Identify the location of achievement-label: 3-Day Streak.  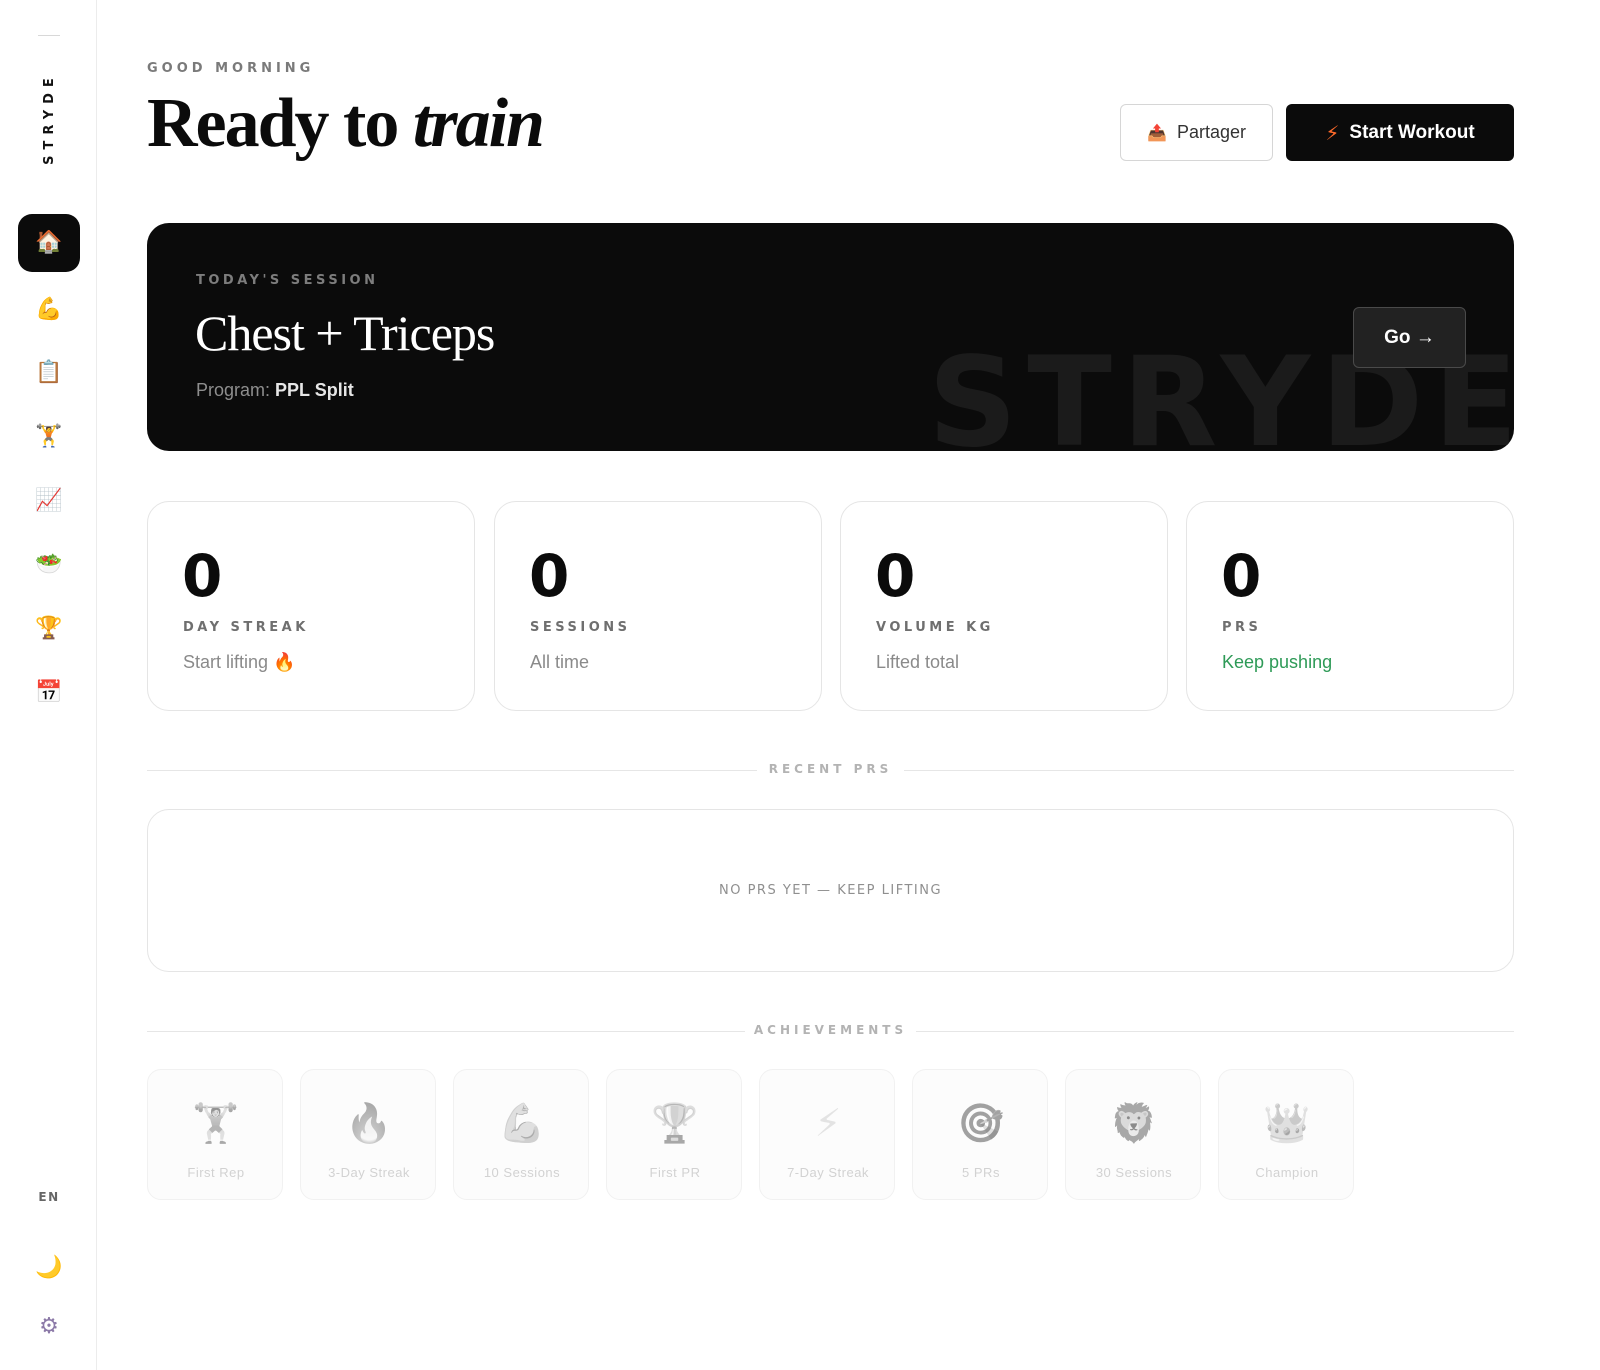
(369, 1172).